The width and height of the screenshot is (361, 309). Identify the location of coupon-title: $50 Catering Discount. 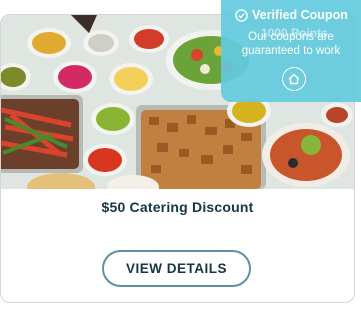
(177, 207).